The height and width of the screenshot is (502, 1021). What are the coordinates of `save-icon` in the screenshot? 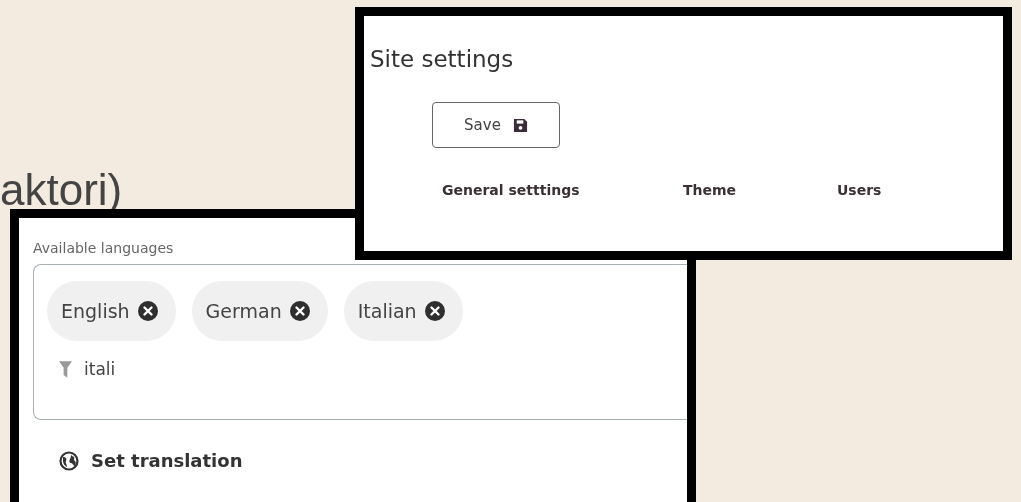 It's located at (520, 125).